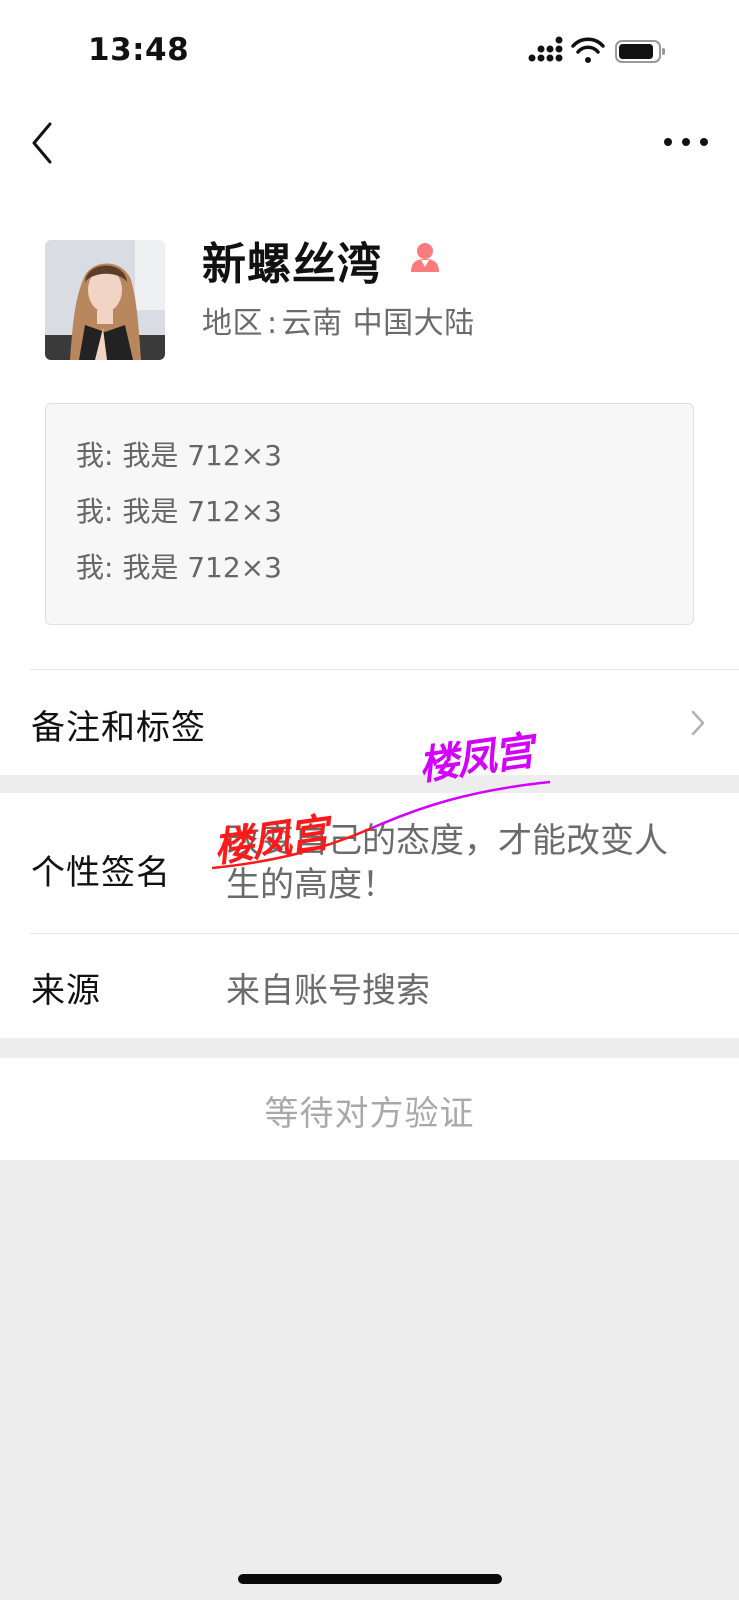 The image size is (739, 1600). I want to click on status-time: 13:48, so click(139, 50).